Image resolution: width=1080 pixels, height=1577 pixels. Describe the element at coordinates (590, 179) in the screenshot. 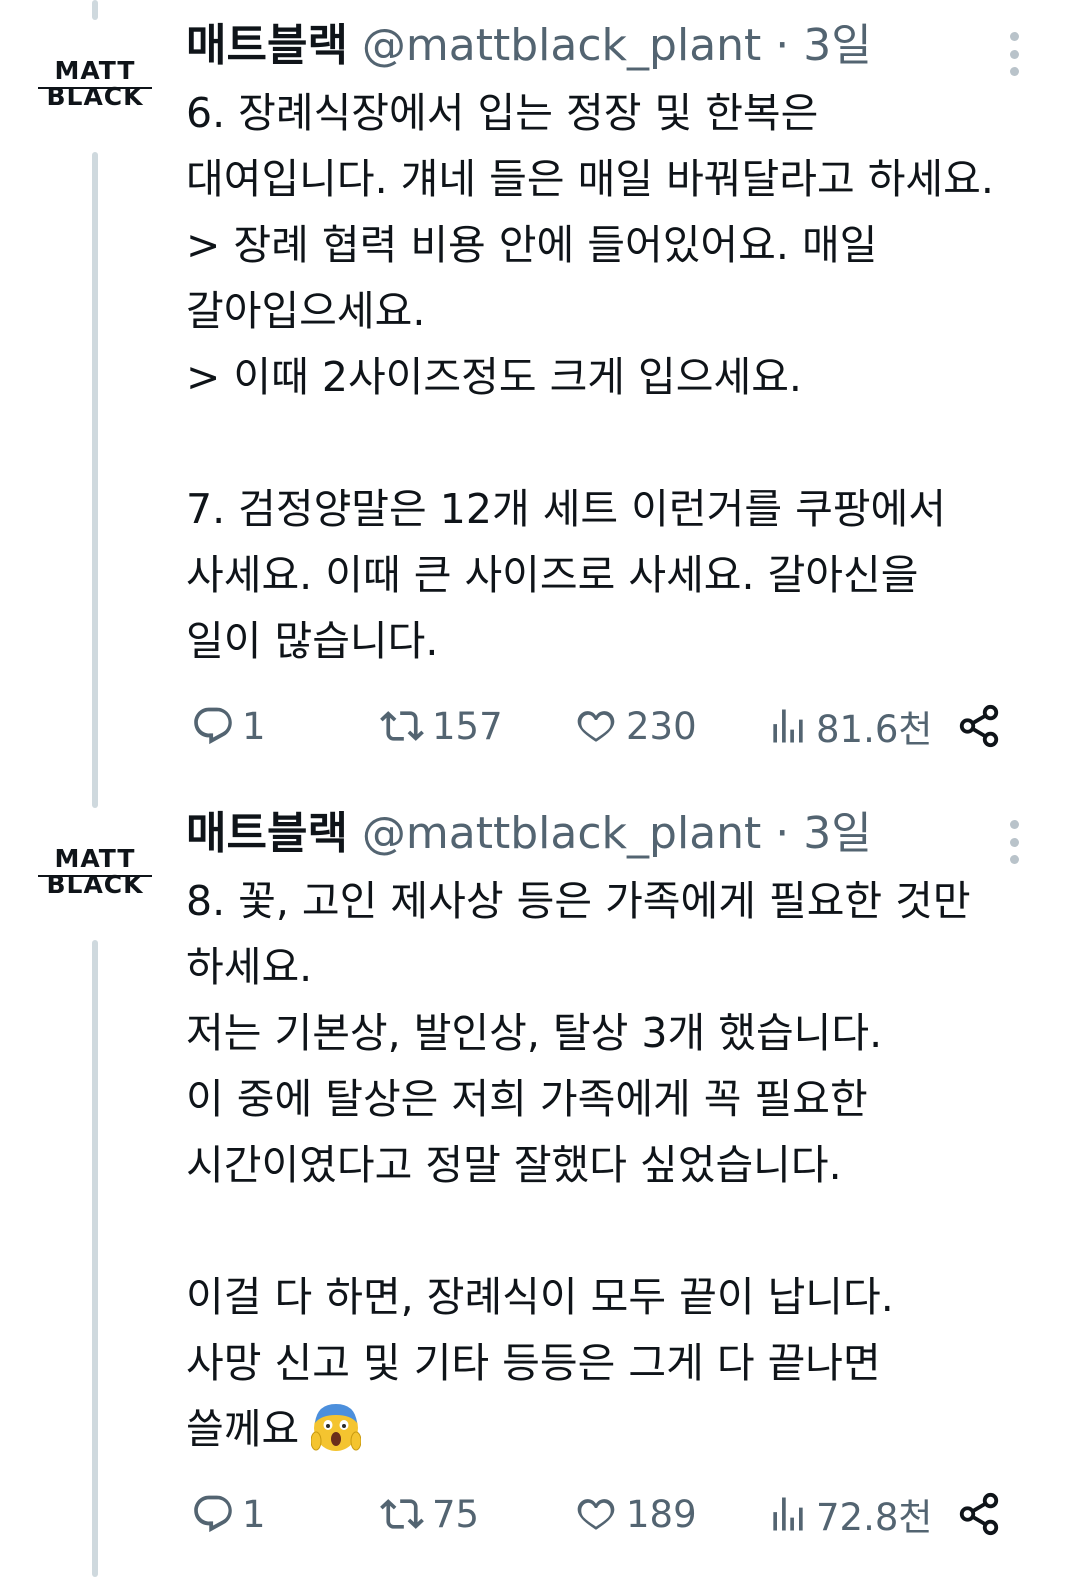

I see `tweet-text-line: 대여입니다. 걔네 들은 매일 바꿔달라고 하세요.` at that location.